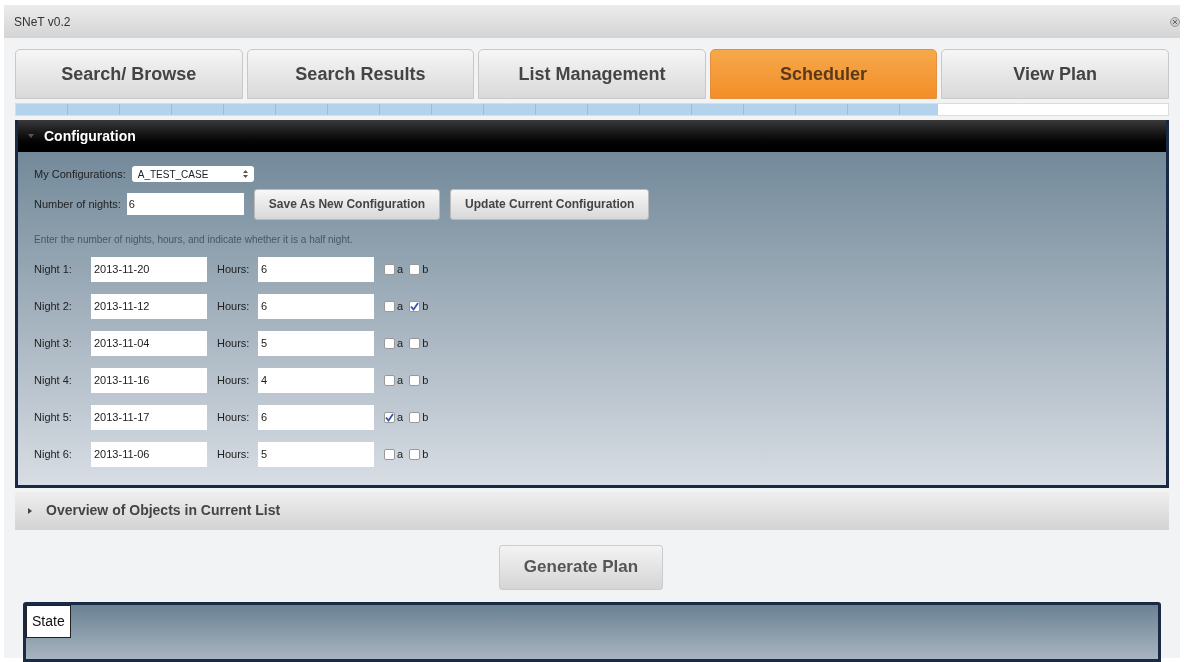  What do you see at coordinates (53, 306) in the screenshot?
I see `night-label: Night 2:` at bounding box center [53, 306].